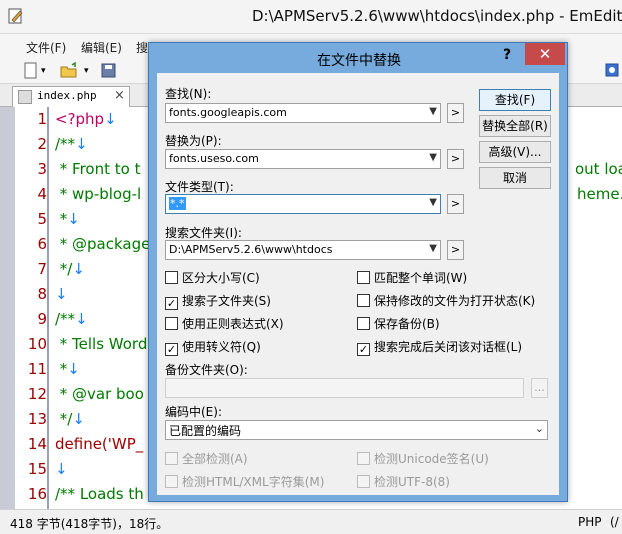  I want to click on subfolders-checkbox: ✓ 搜索子文件夹(S), so click(218, 301).